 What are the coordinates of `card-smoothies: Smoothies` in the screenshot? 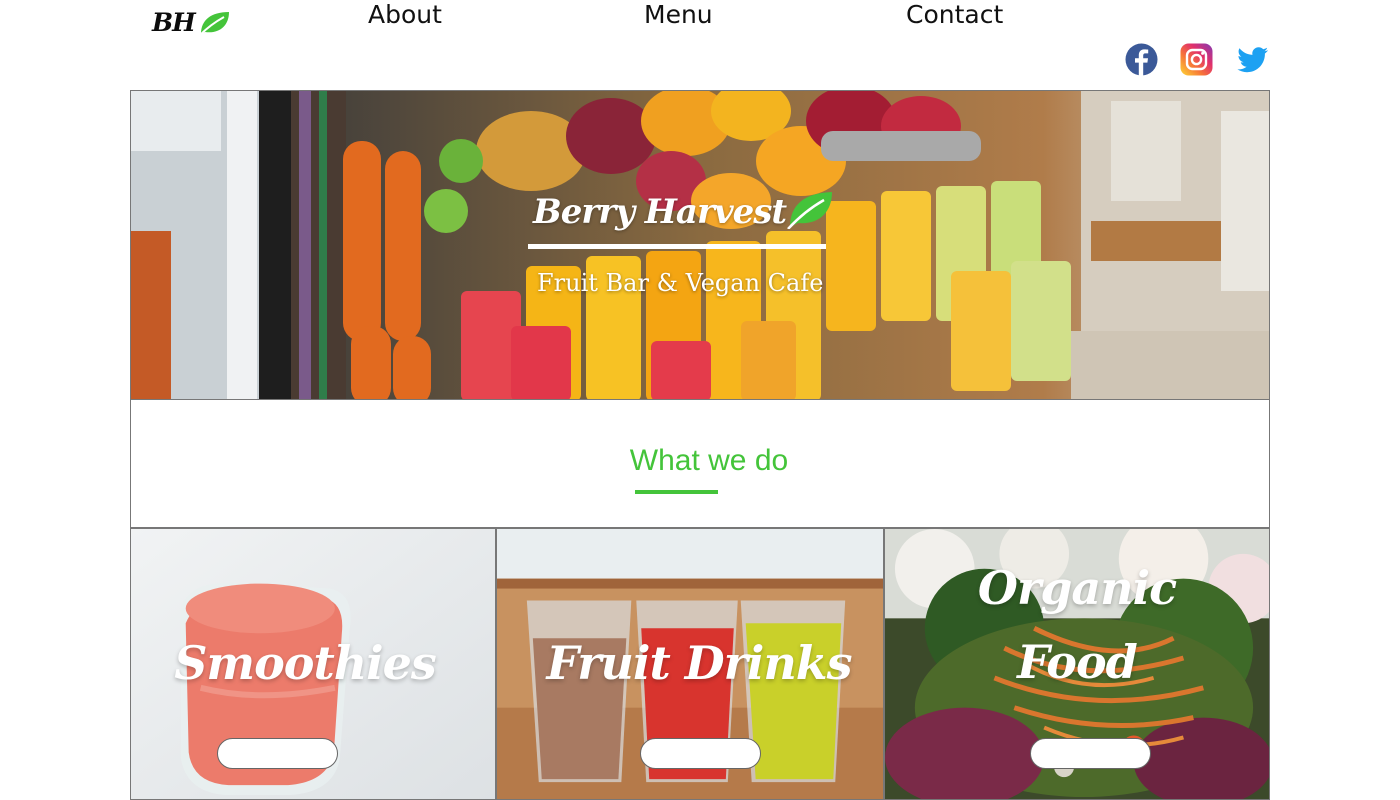 It's located at (313, 664).